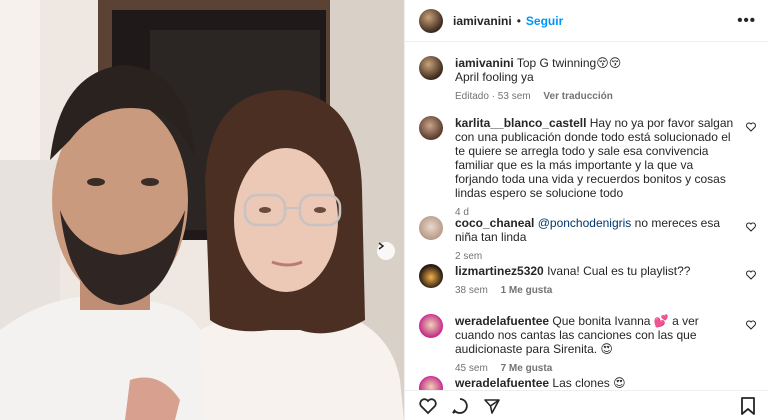  I want to click on author-avatar, so click(431, 20).